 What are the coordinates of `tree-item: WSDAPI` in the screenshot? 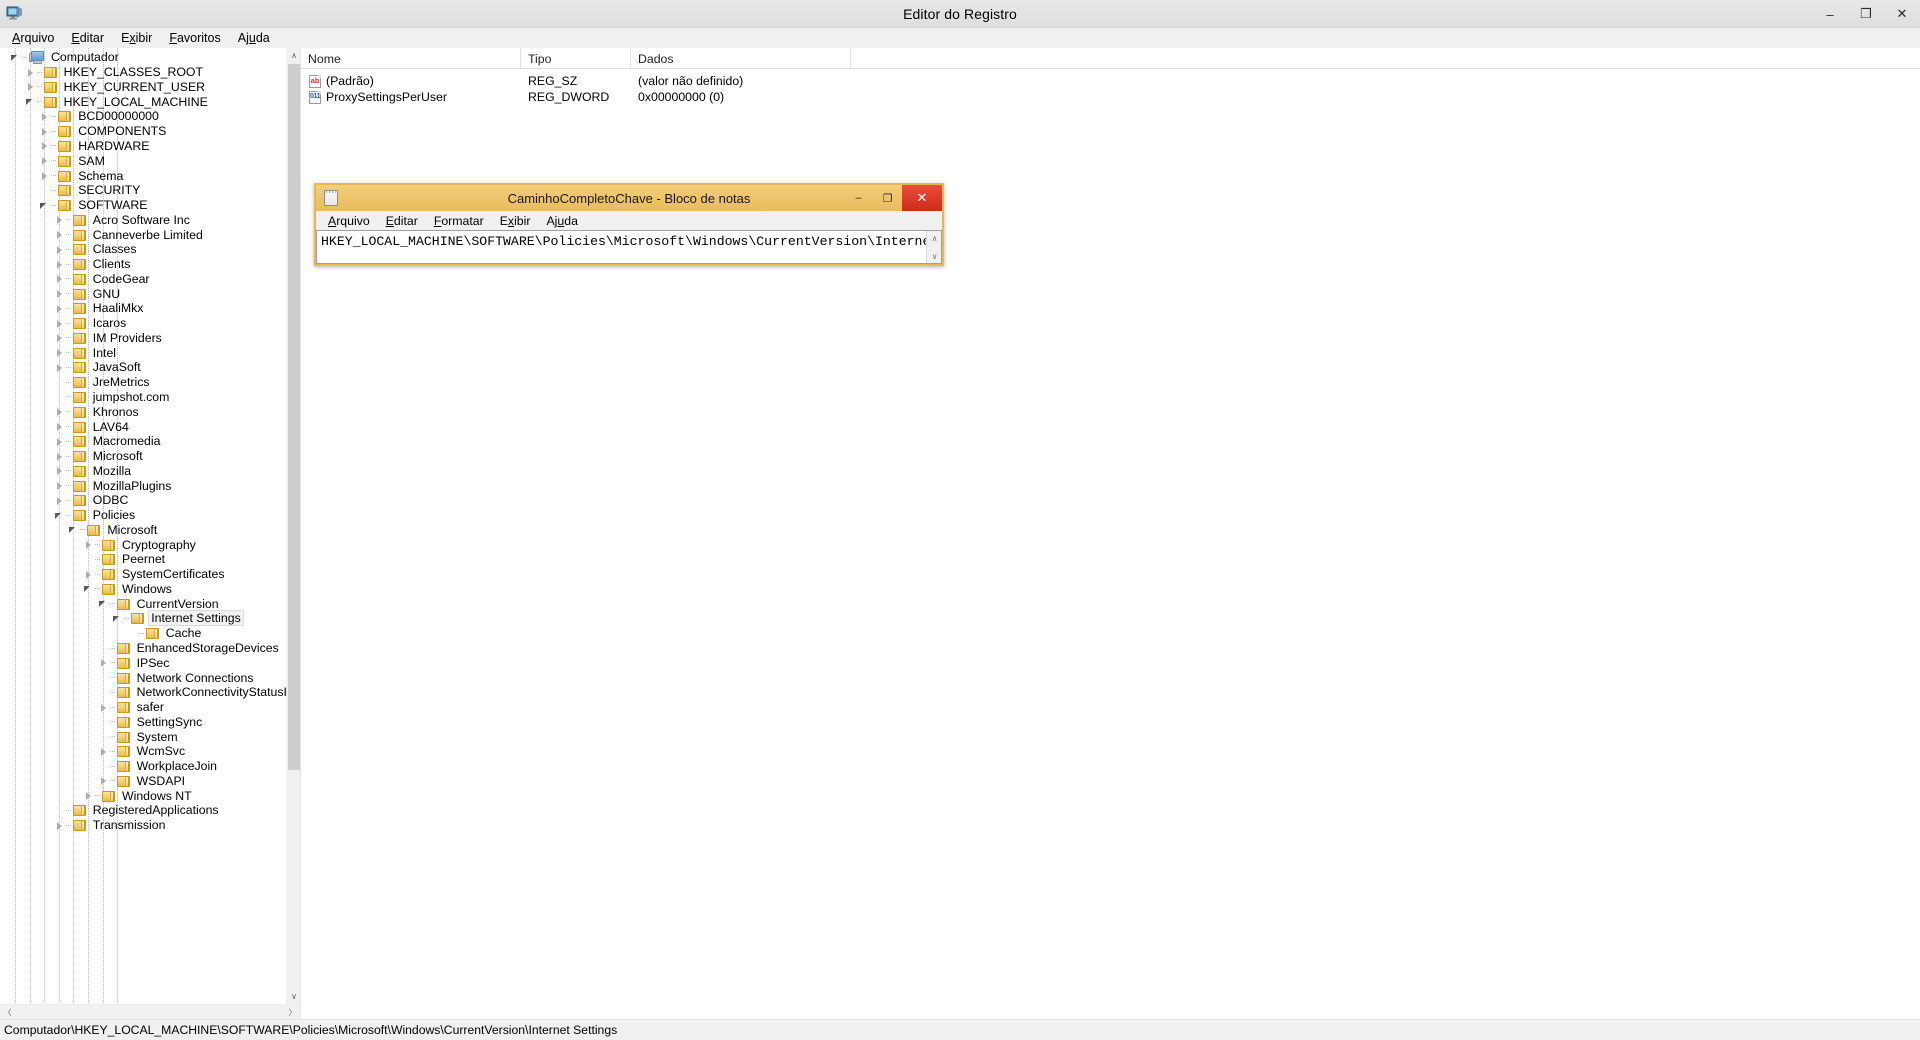 It's located at (143, 781).